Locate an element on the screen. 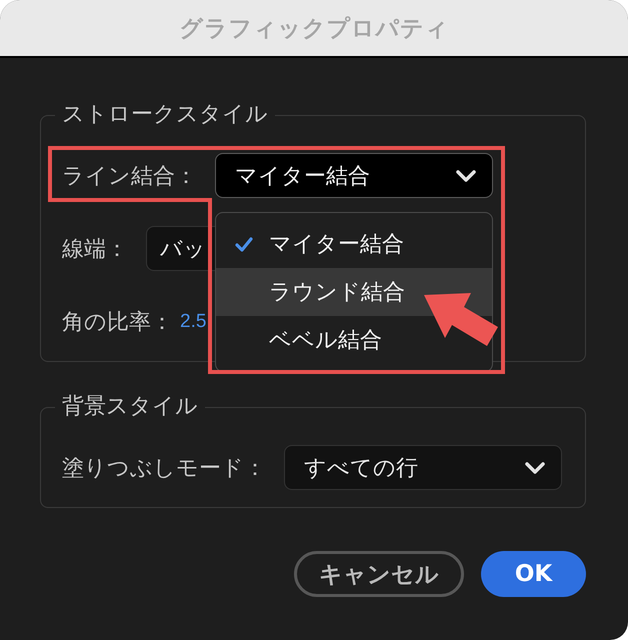 The width and height of the screenshot is (628, 640). group-title: 背景スタイル is located at coordinates (130, 407).